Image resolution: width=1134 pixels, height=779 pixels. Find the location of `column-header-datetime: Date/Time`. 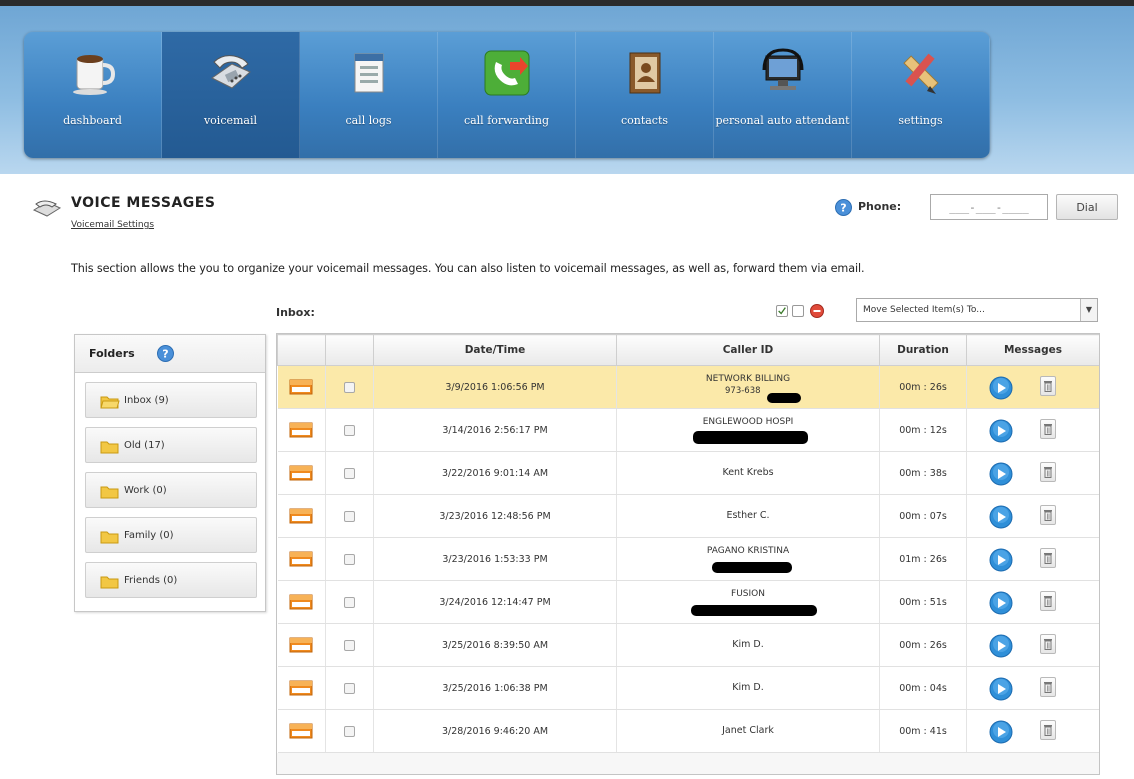

column-header-datetime: Date/Time is located at coordinates (495, 350).